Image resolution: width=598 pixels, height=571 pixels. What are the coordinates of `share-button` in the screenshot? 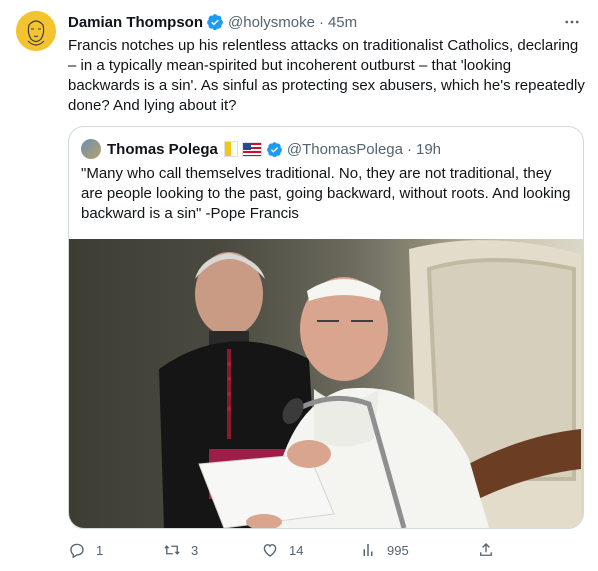 It's located at (491, 550).